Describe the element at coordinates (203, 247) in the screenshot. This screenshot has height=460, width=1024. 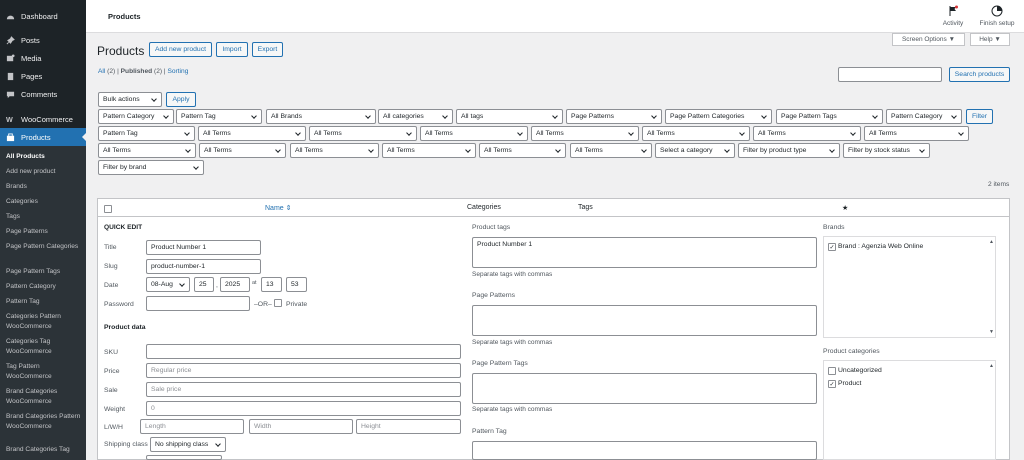
I see `title-input: Product Number 1` at that location.